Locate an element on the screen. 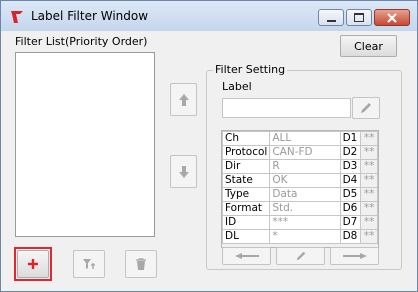  row-code: D5 is located at coordinates (350, 194).